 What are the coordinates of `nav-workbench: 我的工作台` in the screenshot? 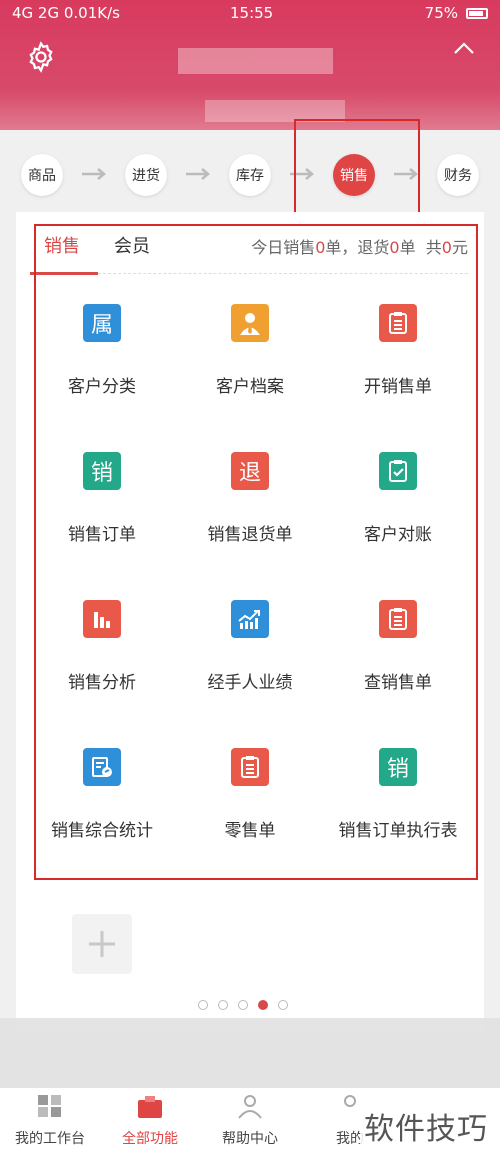 It's located at (50, 1123).